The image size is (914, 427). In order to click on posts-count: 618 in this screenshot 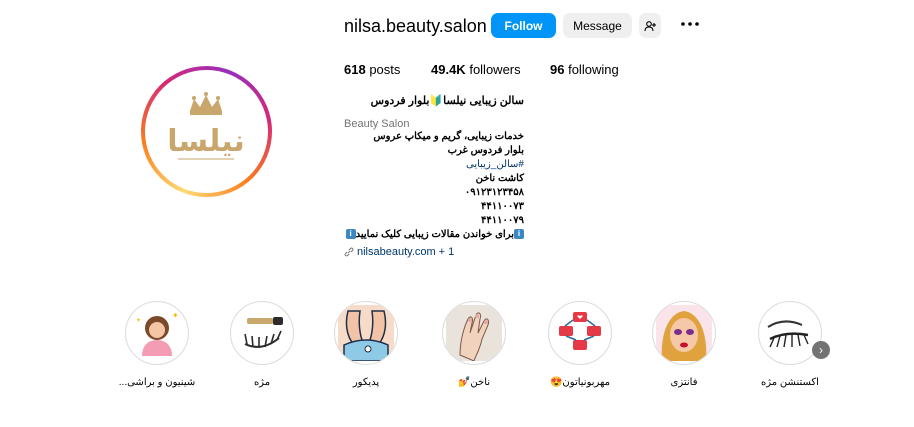, I will do `click(355, 69)`.